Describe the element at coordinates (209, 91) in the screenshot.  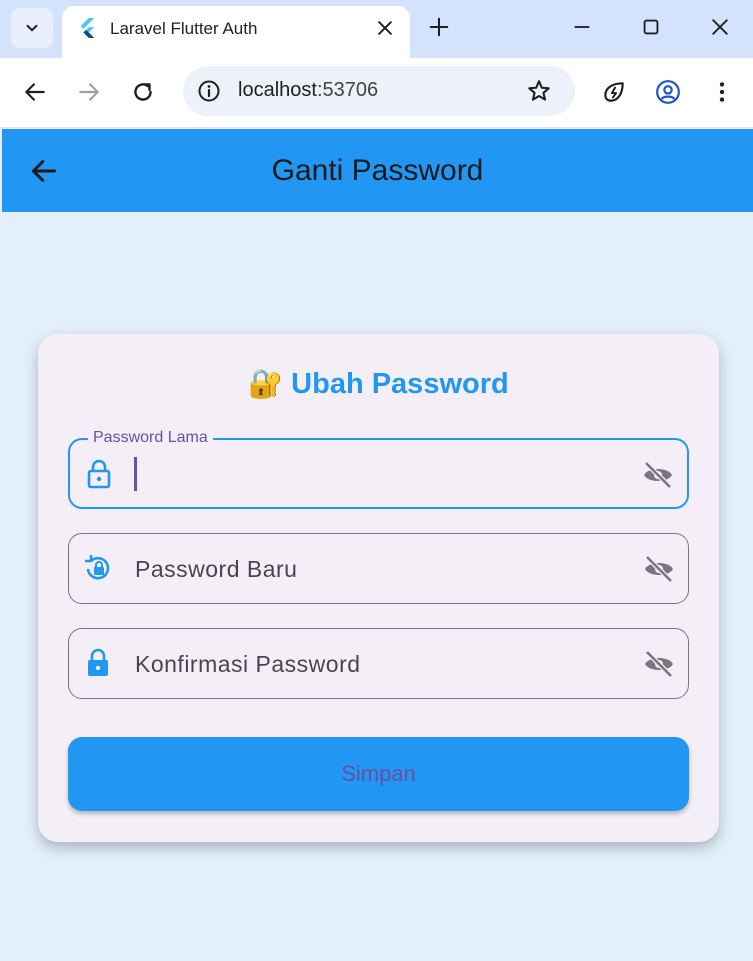
I see `site-info-icon` at that location.